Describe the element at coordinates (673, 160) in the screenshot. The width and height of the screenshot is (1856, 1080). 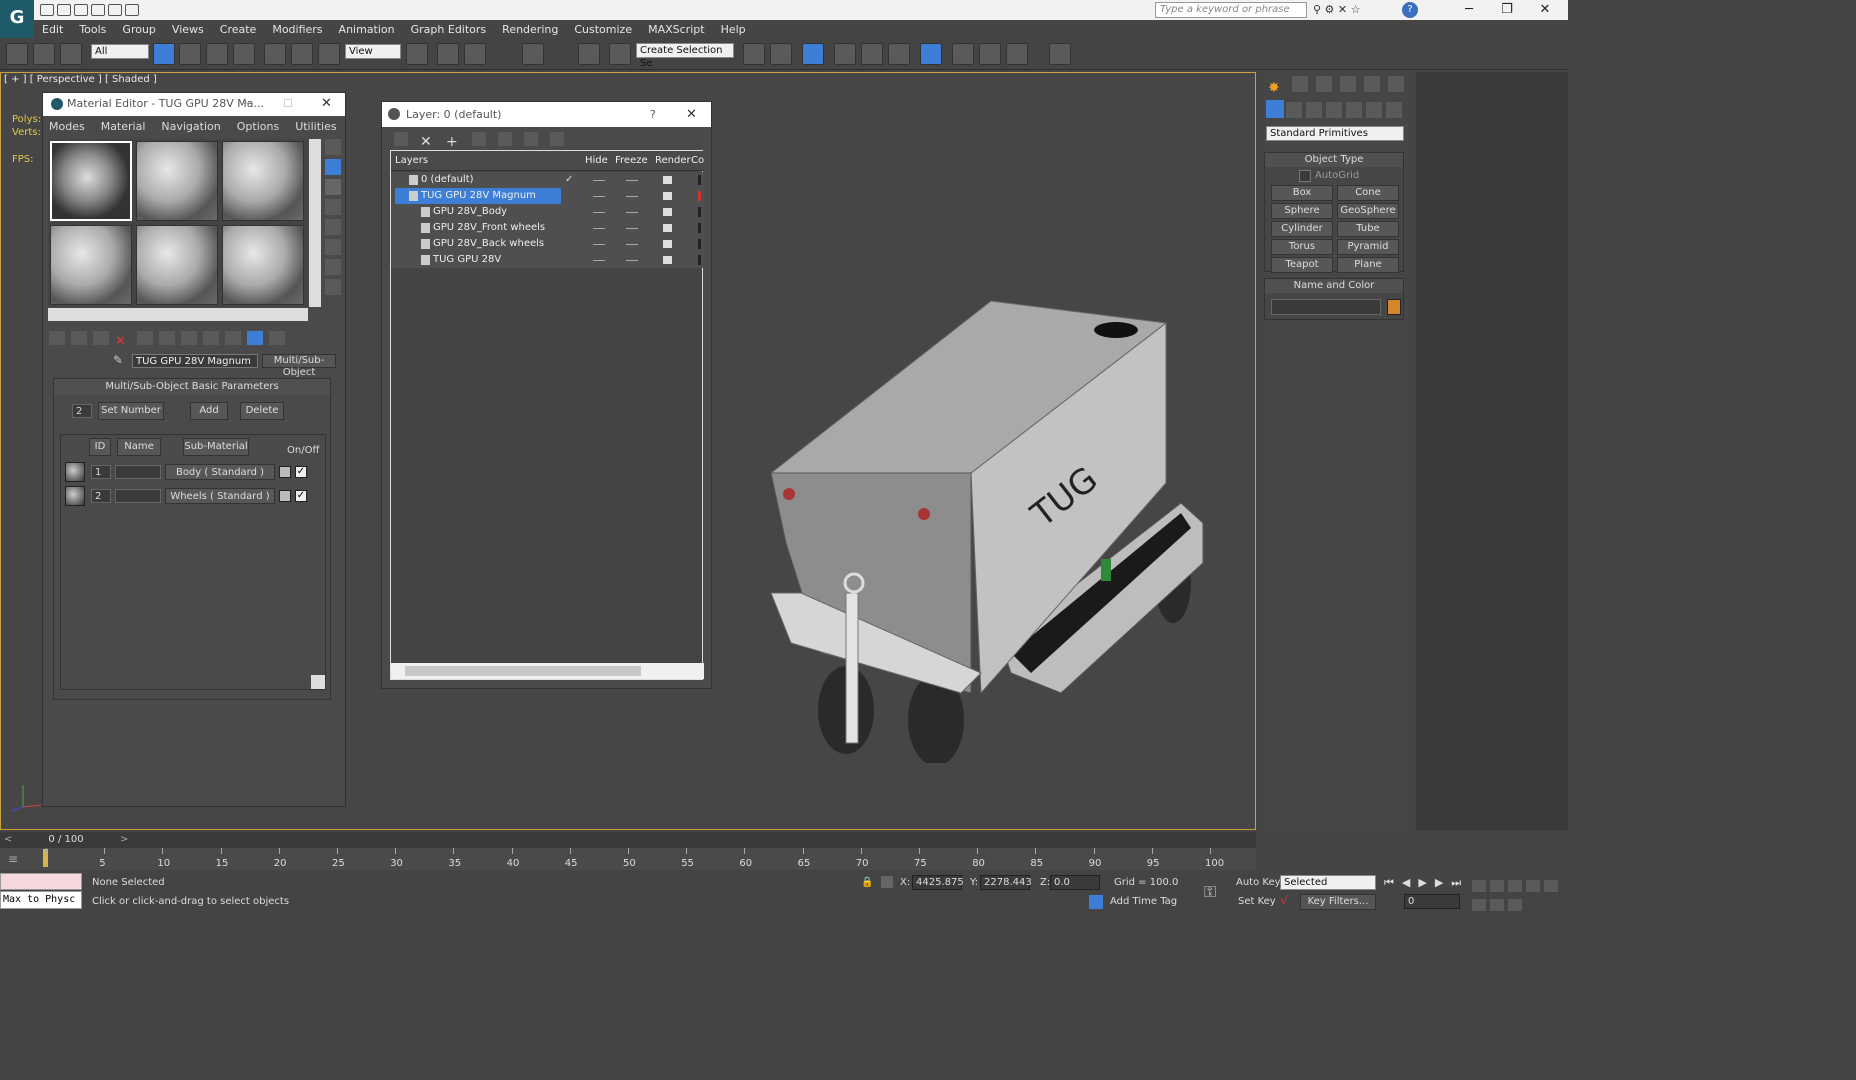
I see `layer-header-render: Render` at that location.